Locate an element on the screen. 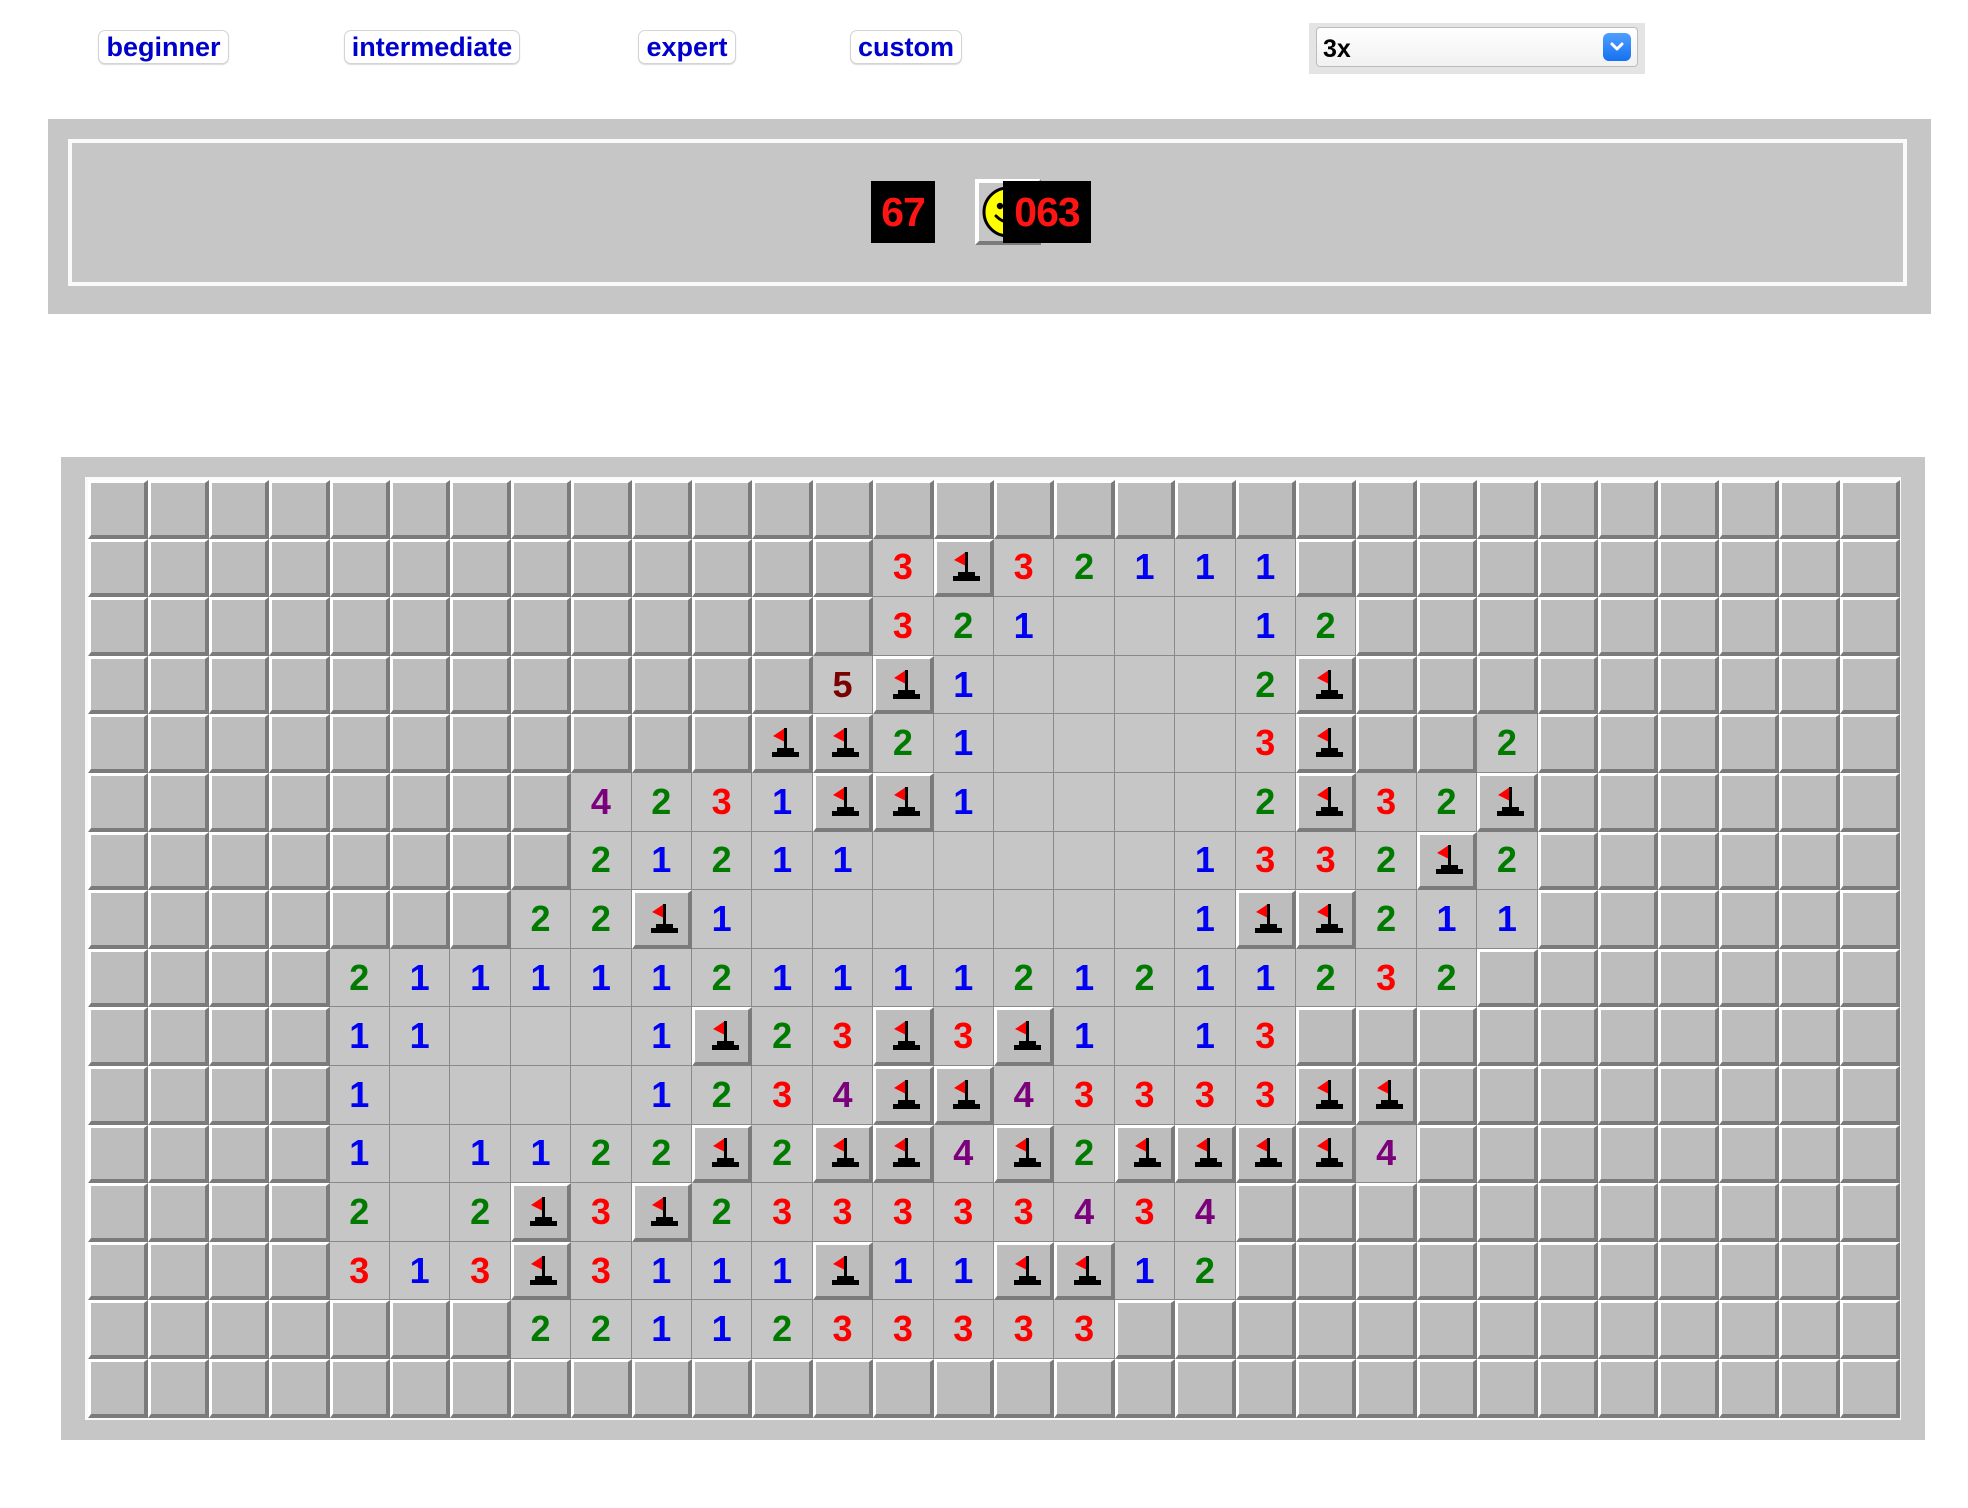 The height and width of the screenshot is (1508, 1968). intermediate-button: intermediate is located at coordinates (432, 47).